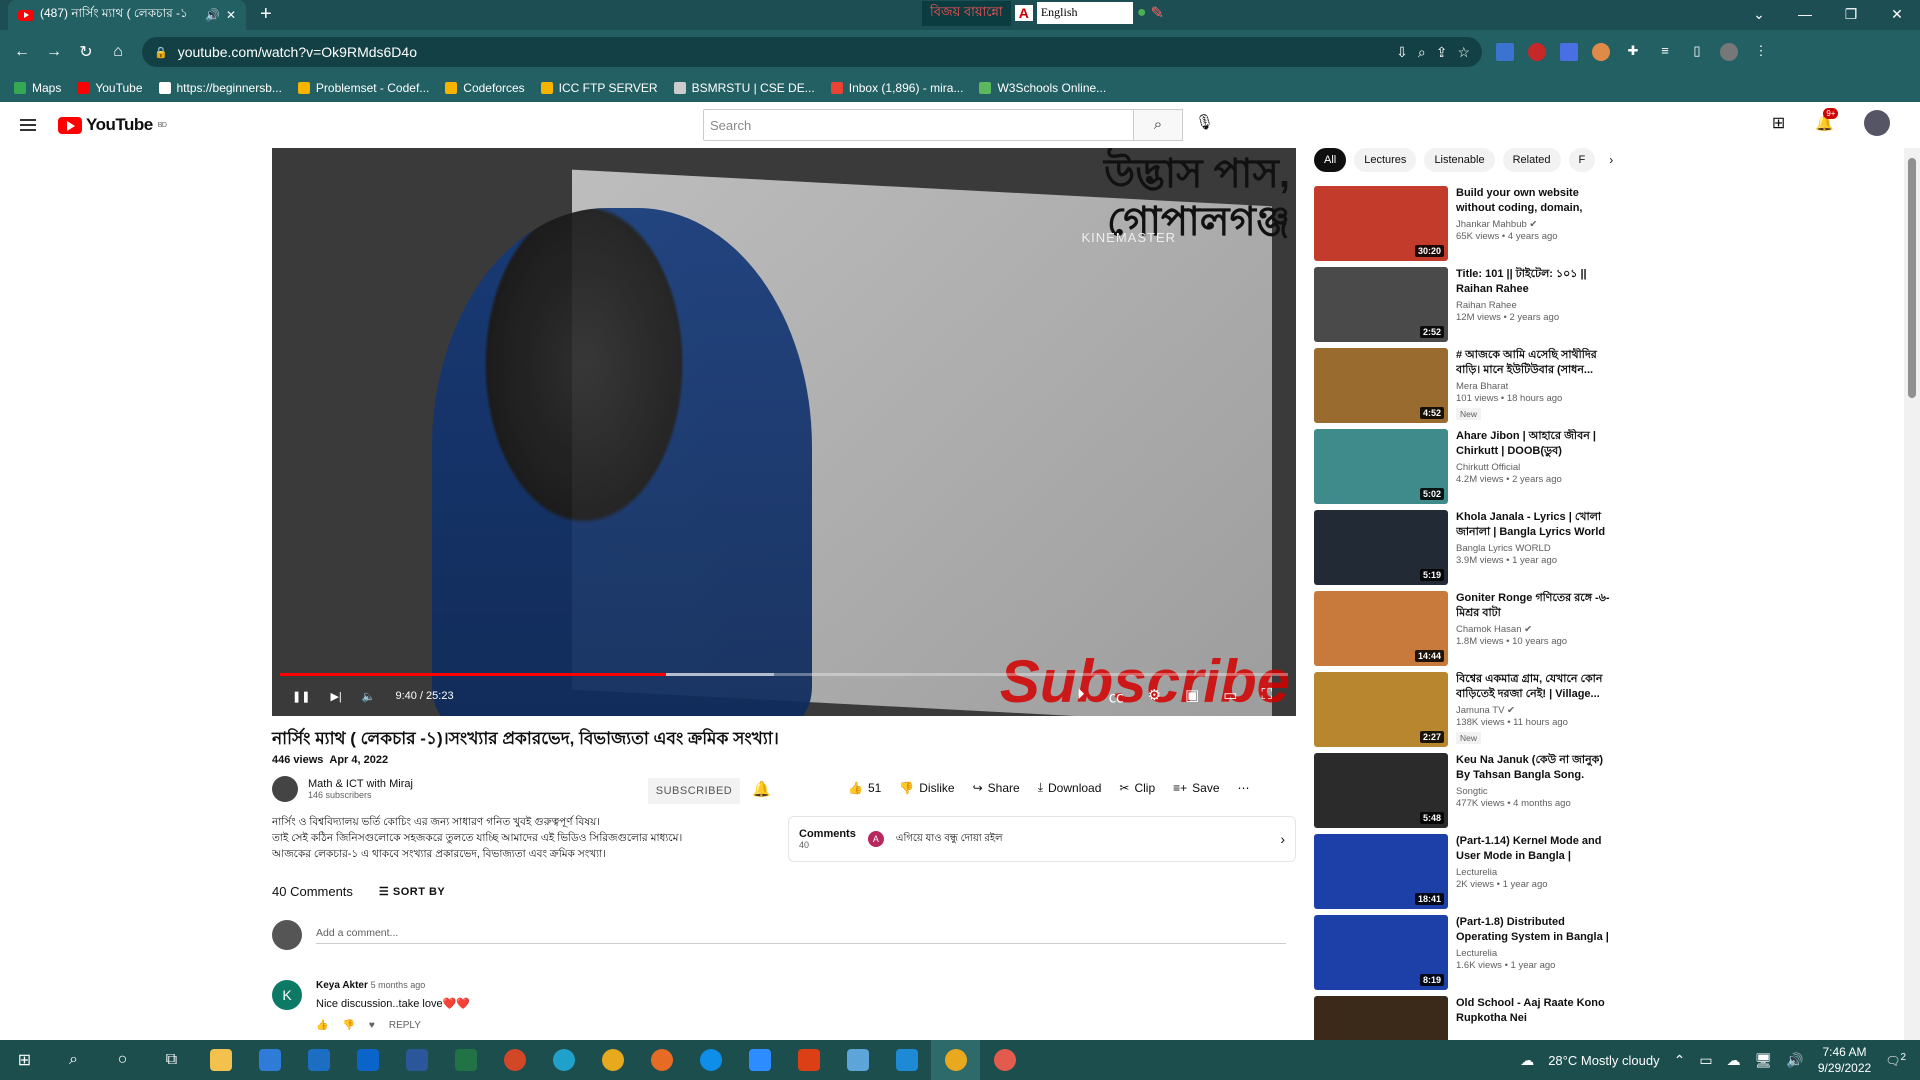  What do you see at coordinates (1851, 15) in the screenshot?
I see `restore-button: ❐` at bounding box center [1851, 15].